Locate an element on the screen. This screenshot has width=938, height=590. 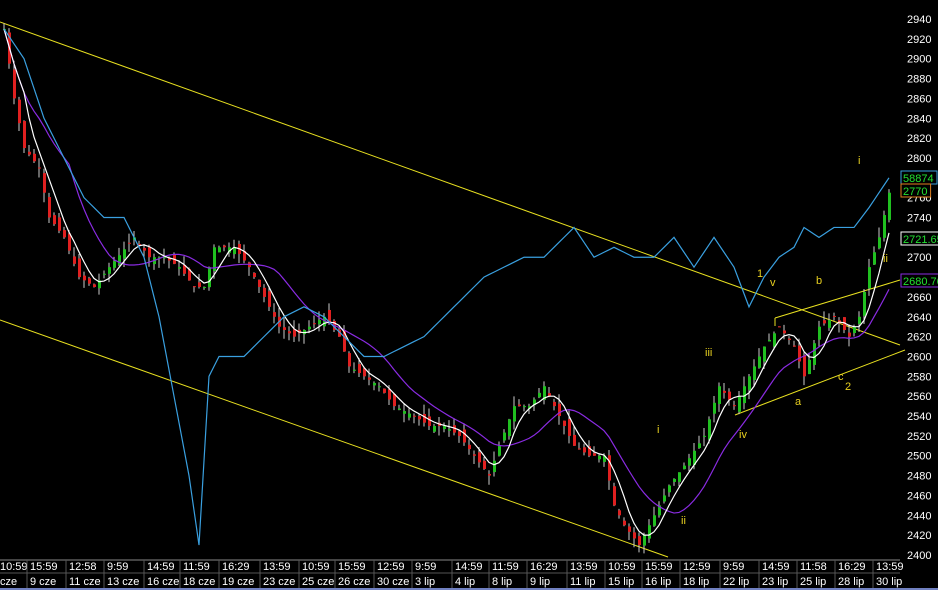
value-tag-indicator: 58874 is located at coordinates (918, 179).